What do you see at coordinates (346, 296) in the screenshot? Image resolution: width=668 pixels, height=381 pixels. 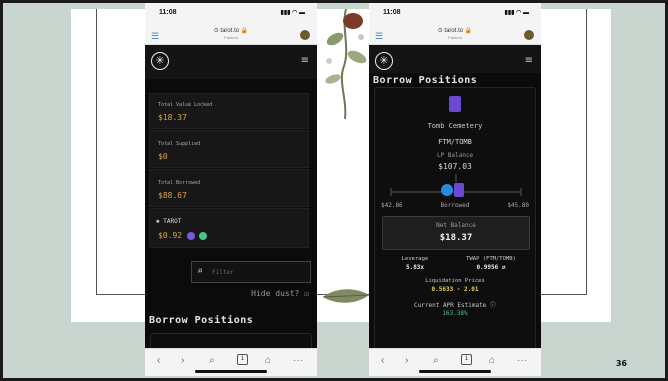 I see `leaf-decoration` at bounding box center [346, 296].